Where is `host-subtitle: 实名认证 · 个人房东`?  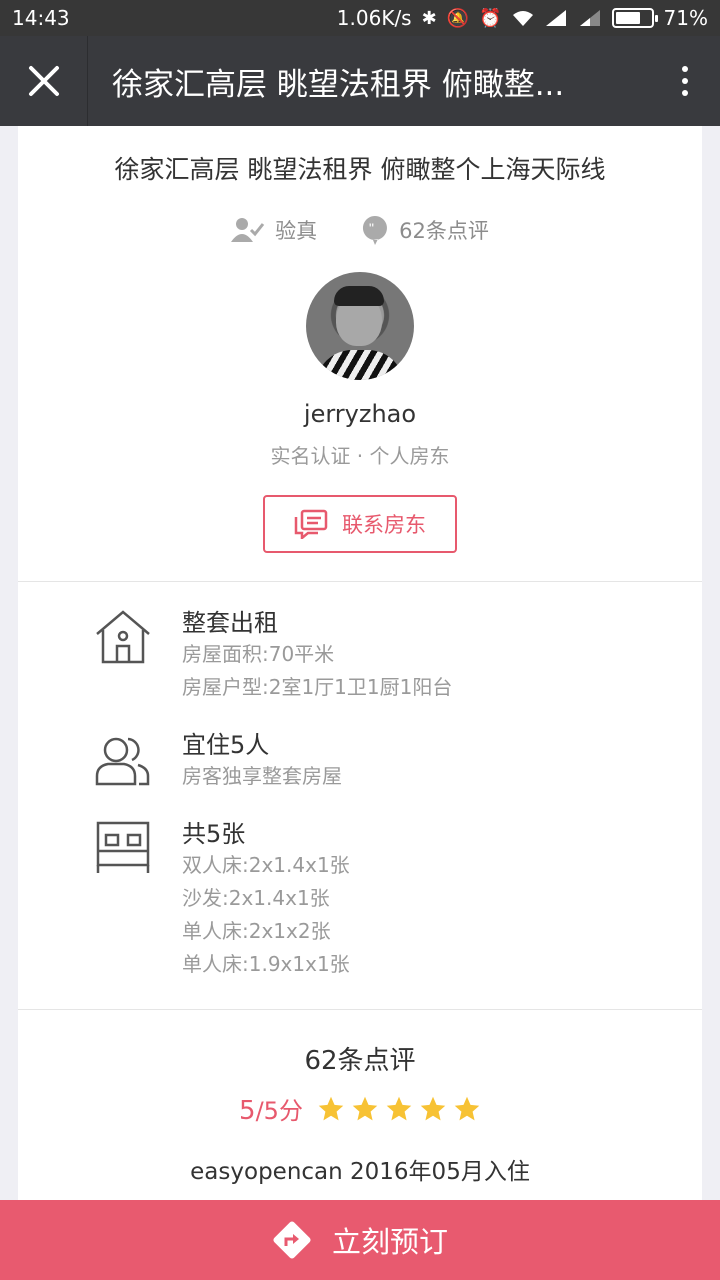 host-subtitle: 实名认证 · 个人房东 is located at coordinates (360, 456).